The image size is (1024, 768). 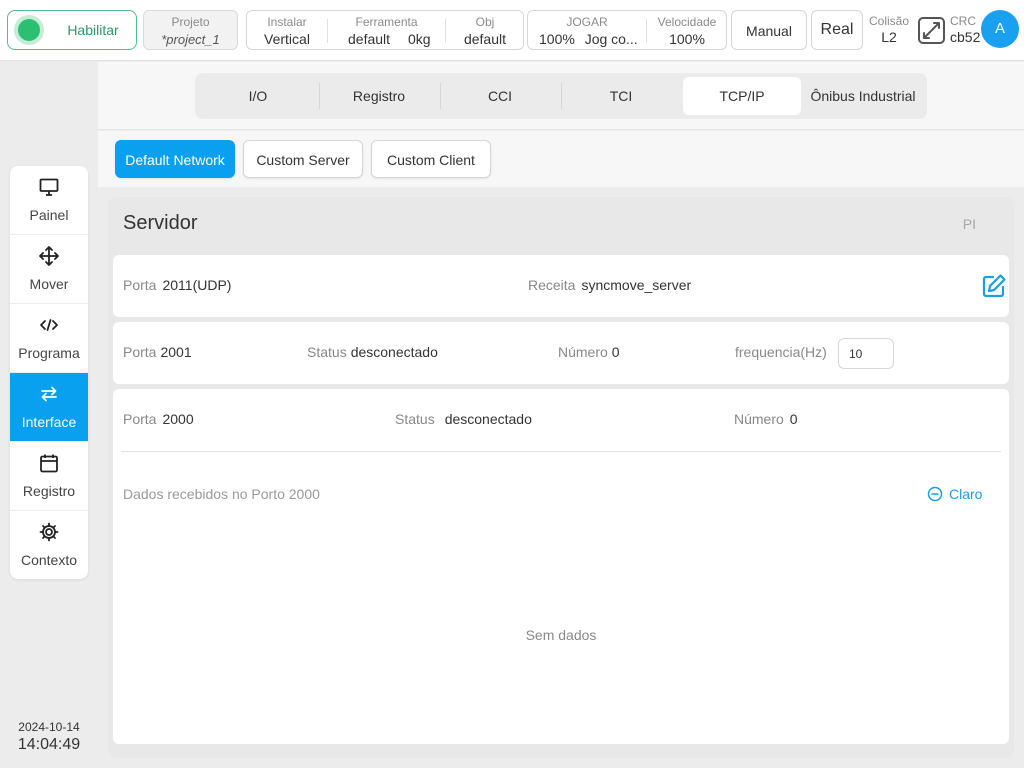 What do you see at coordinates (176, 352) in the screenshot?
I see `port-value: 2001` at bounding box center [176, 352].